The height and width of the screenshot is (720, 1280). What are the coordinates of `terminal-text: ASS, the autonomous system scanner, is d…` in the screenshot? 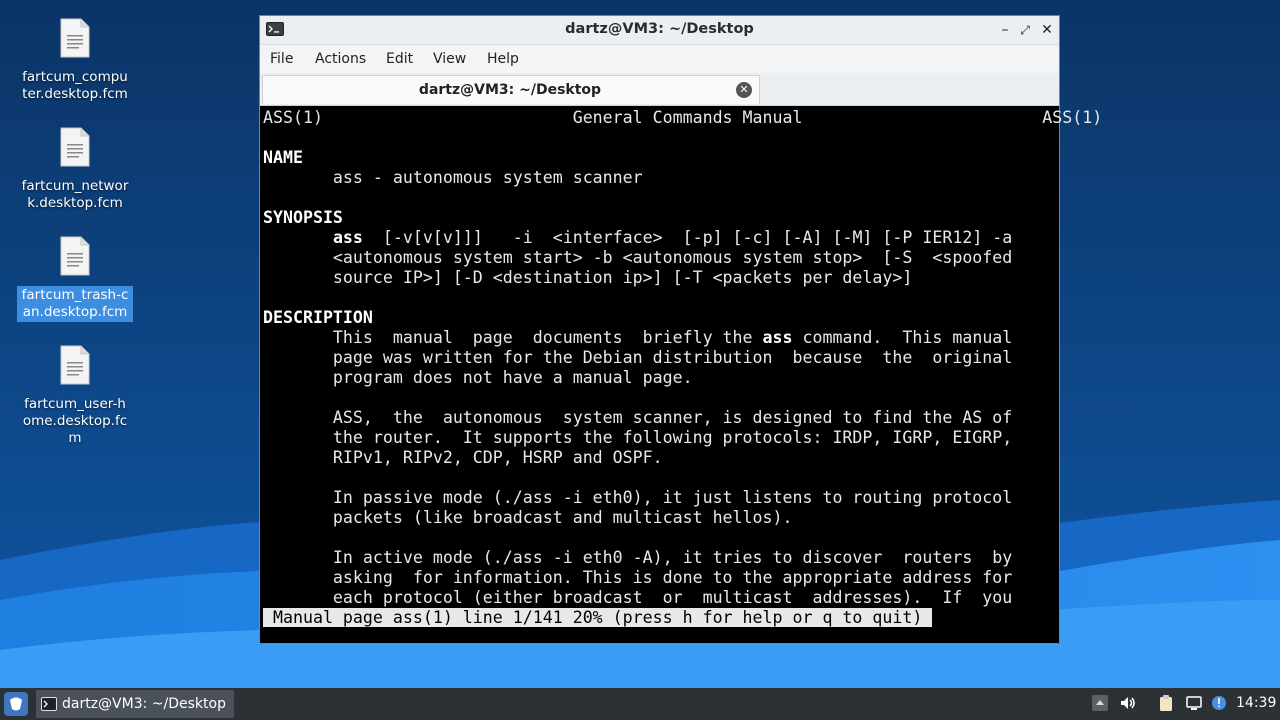 It's located at (638, 417).